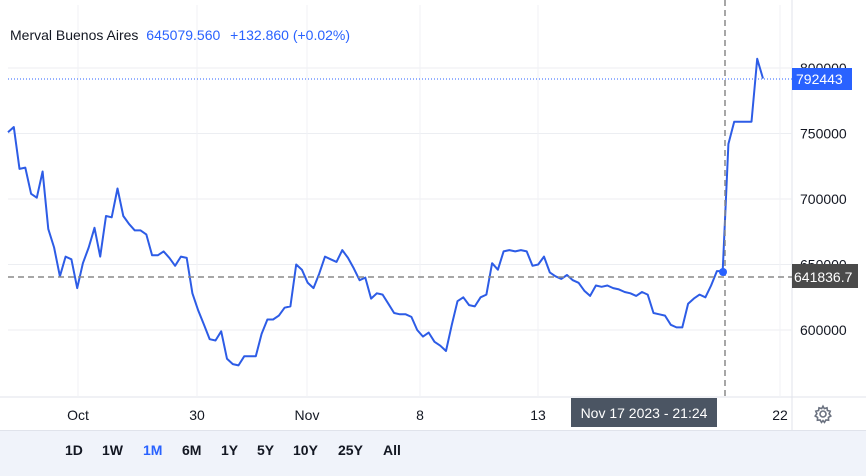  I want to click on crosshair-point, so click(723, 272).